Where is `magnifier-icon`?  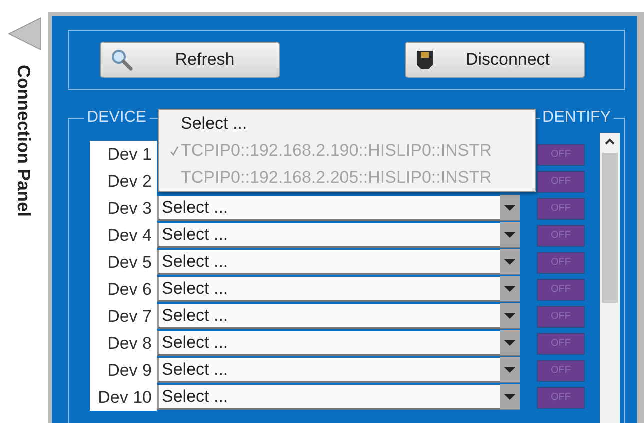
magnifier-icon is located at coordinates (122, 60).